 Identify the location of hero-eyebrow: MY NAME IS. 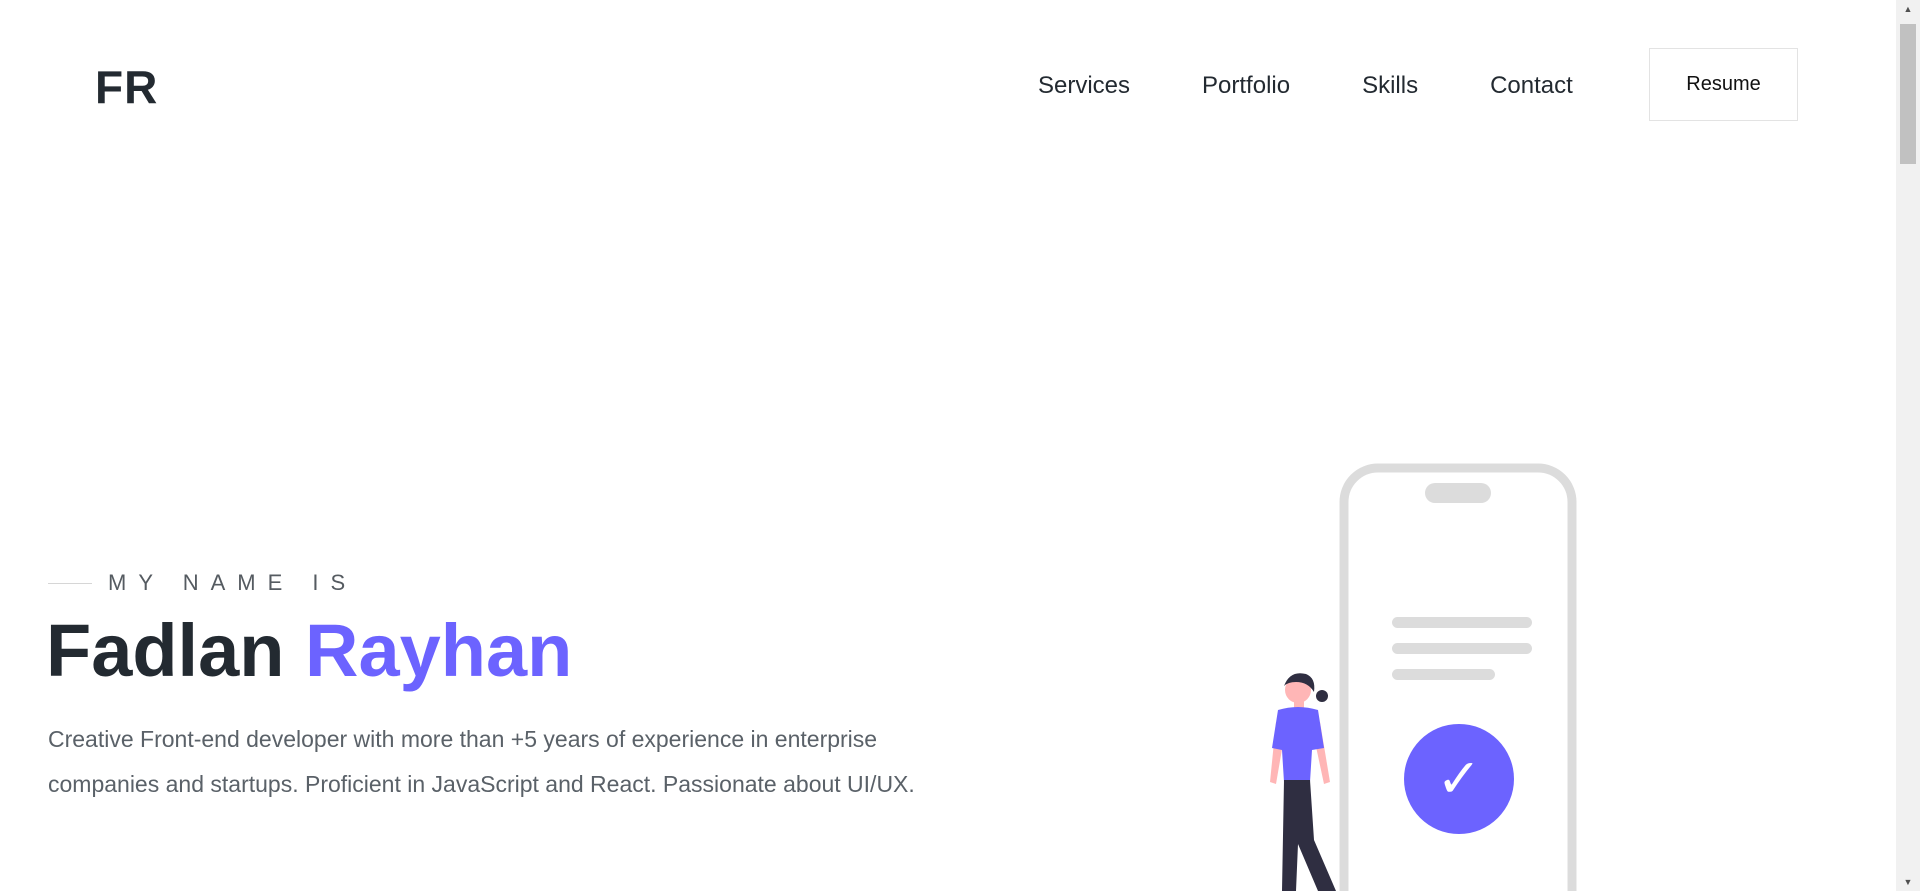
(202, 583).